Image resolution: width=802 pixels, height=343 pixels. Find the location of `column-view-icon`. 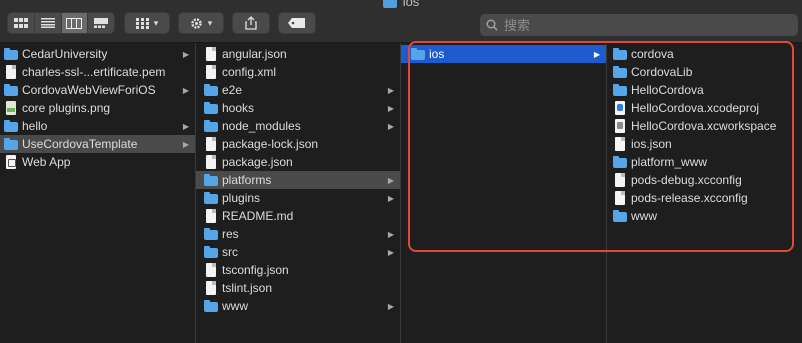

column-view-icon is located at coordinates (74, 23).